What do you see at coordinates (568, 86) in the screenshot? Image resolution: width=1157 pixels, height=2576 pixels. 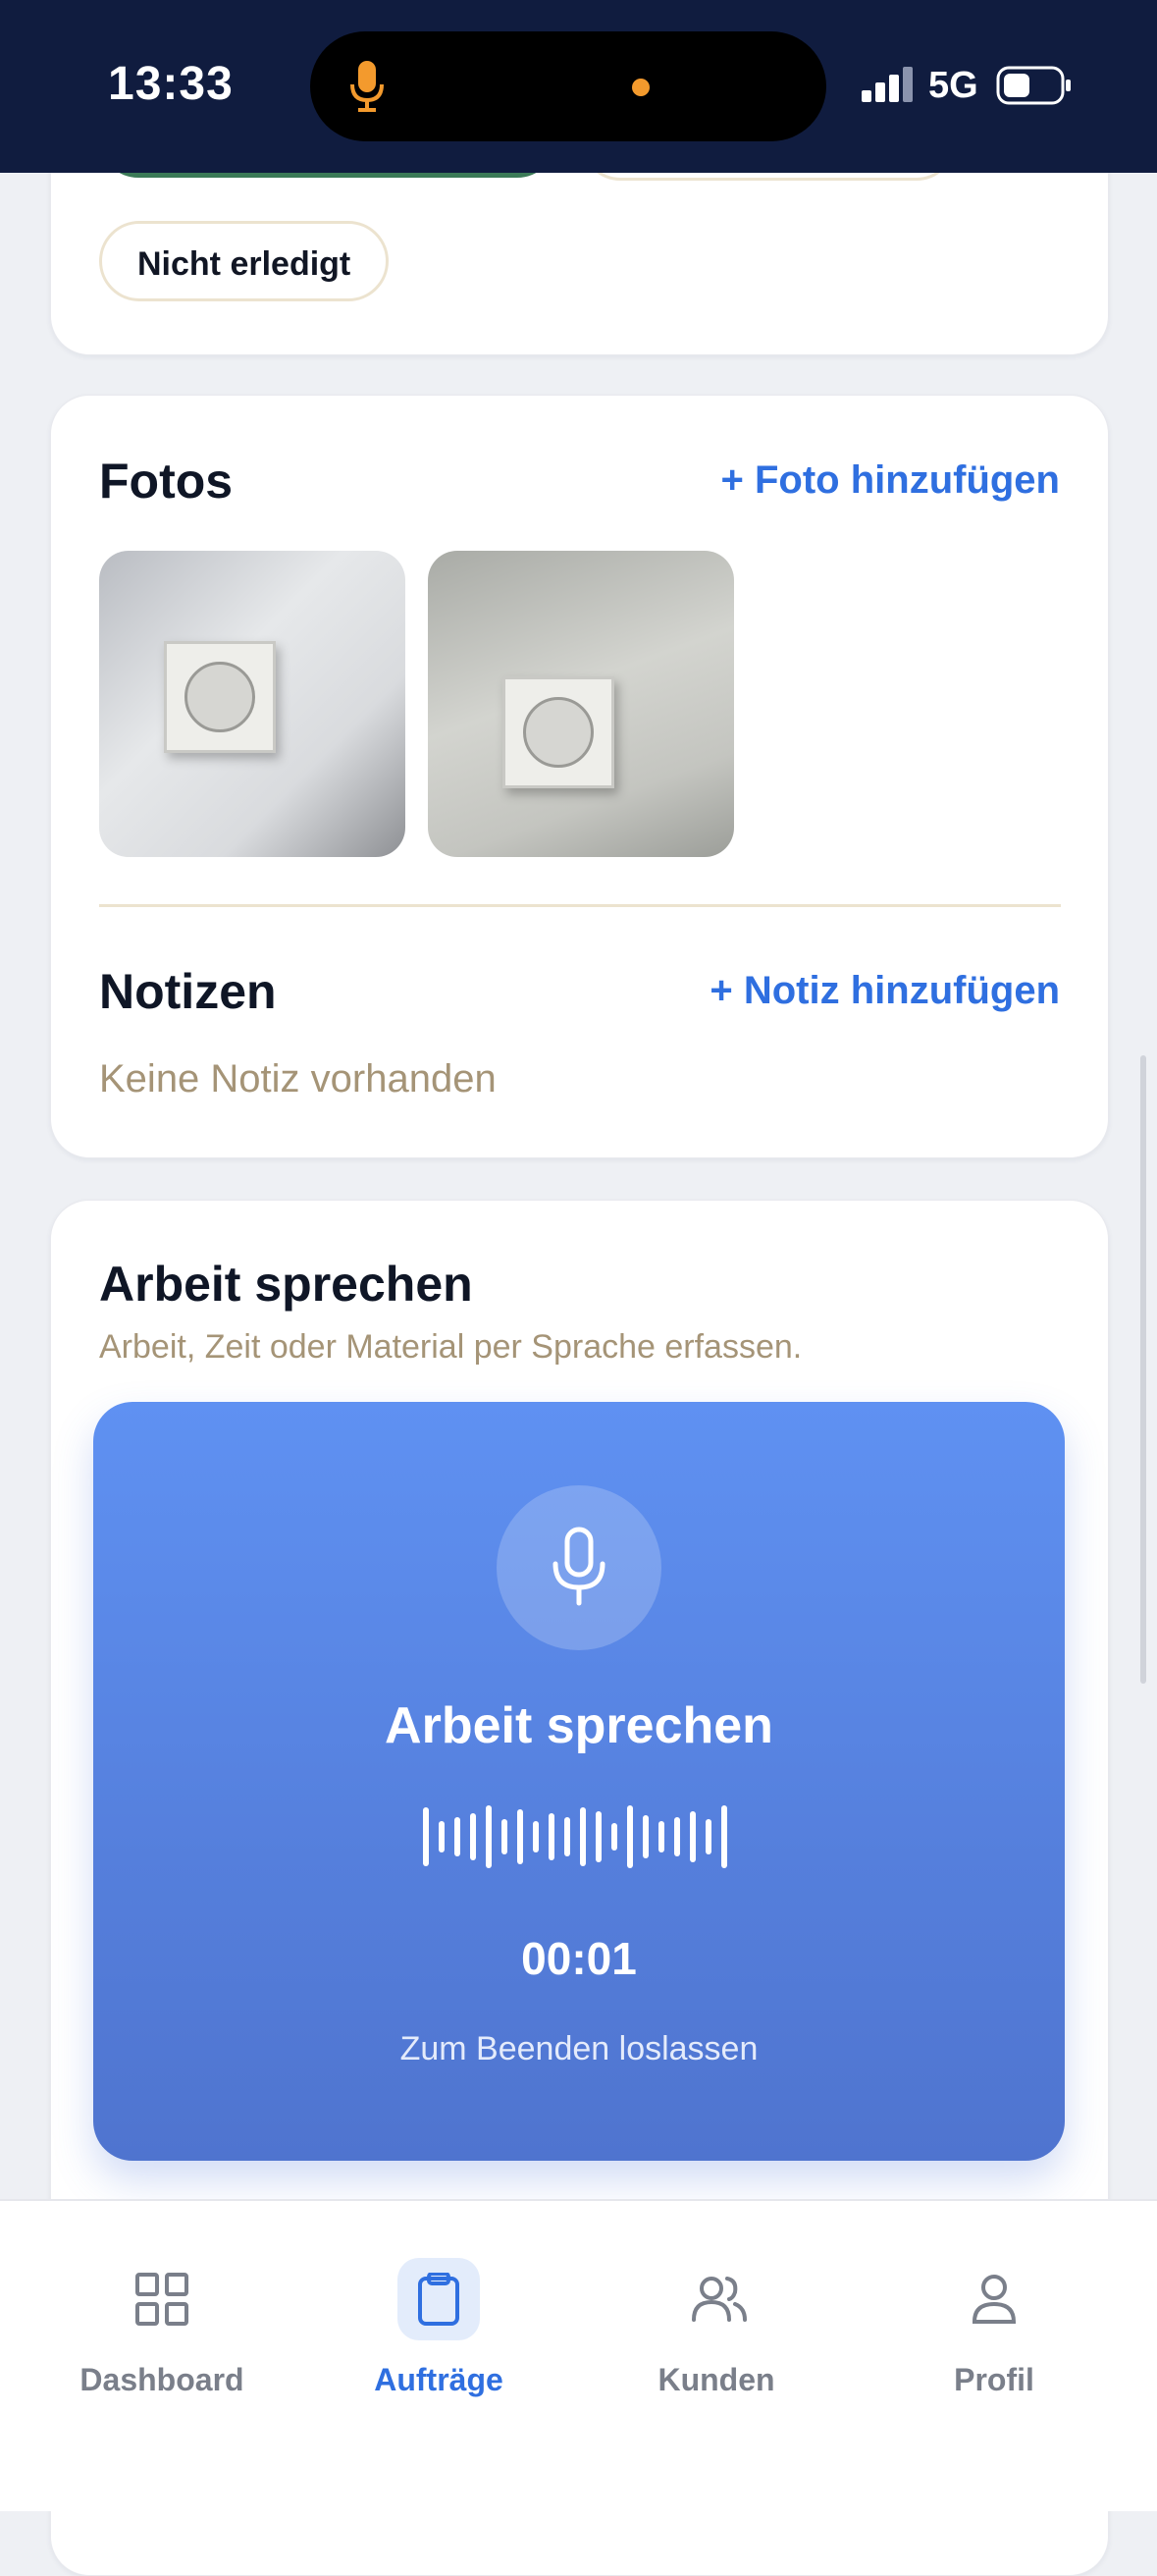 I see `dynamic-island` at bounding box center [568, 86].